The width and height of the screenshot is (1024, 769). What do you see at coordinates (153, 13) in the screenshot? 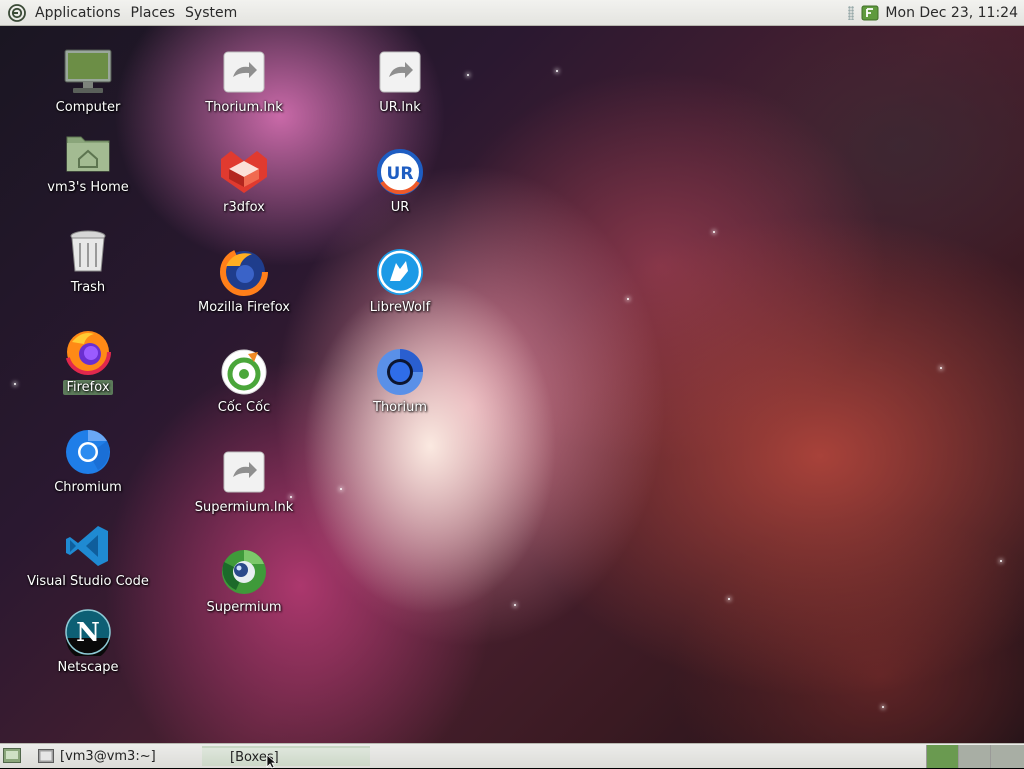
I see `menu-places: Places` at bounding box center [153, 13].